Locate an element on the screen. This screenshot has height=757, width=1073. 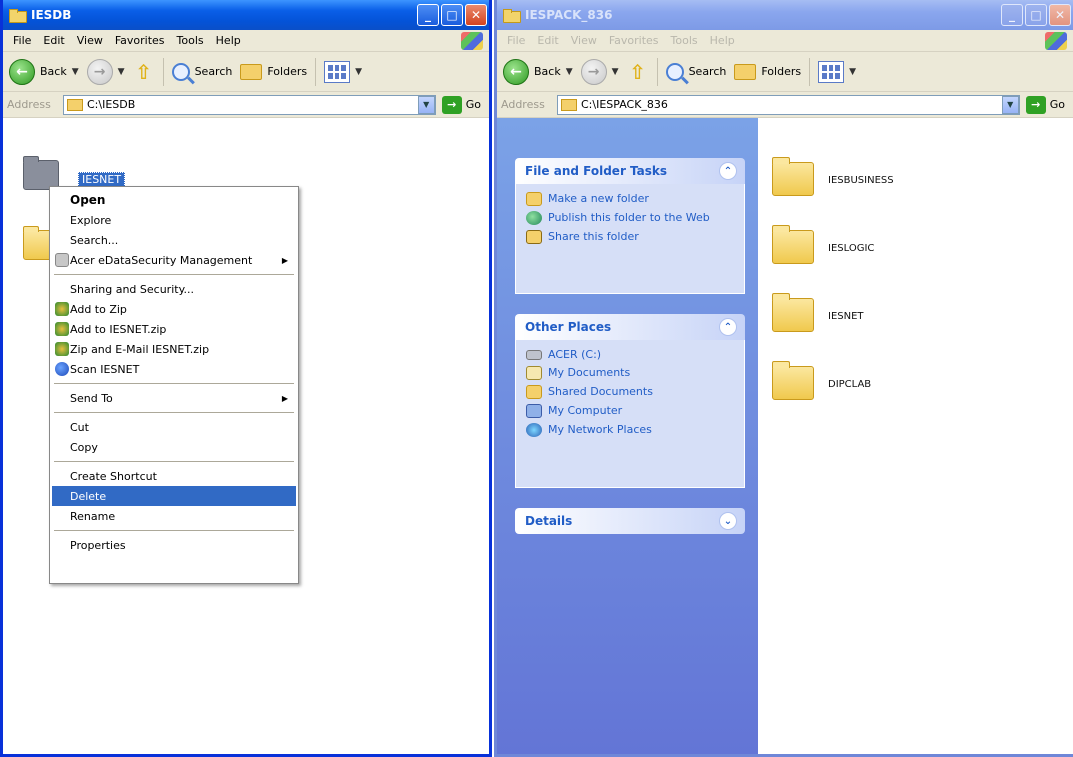
submenu-arrow-icon: ▶ is located at coordinates (284, 260).